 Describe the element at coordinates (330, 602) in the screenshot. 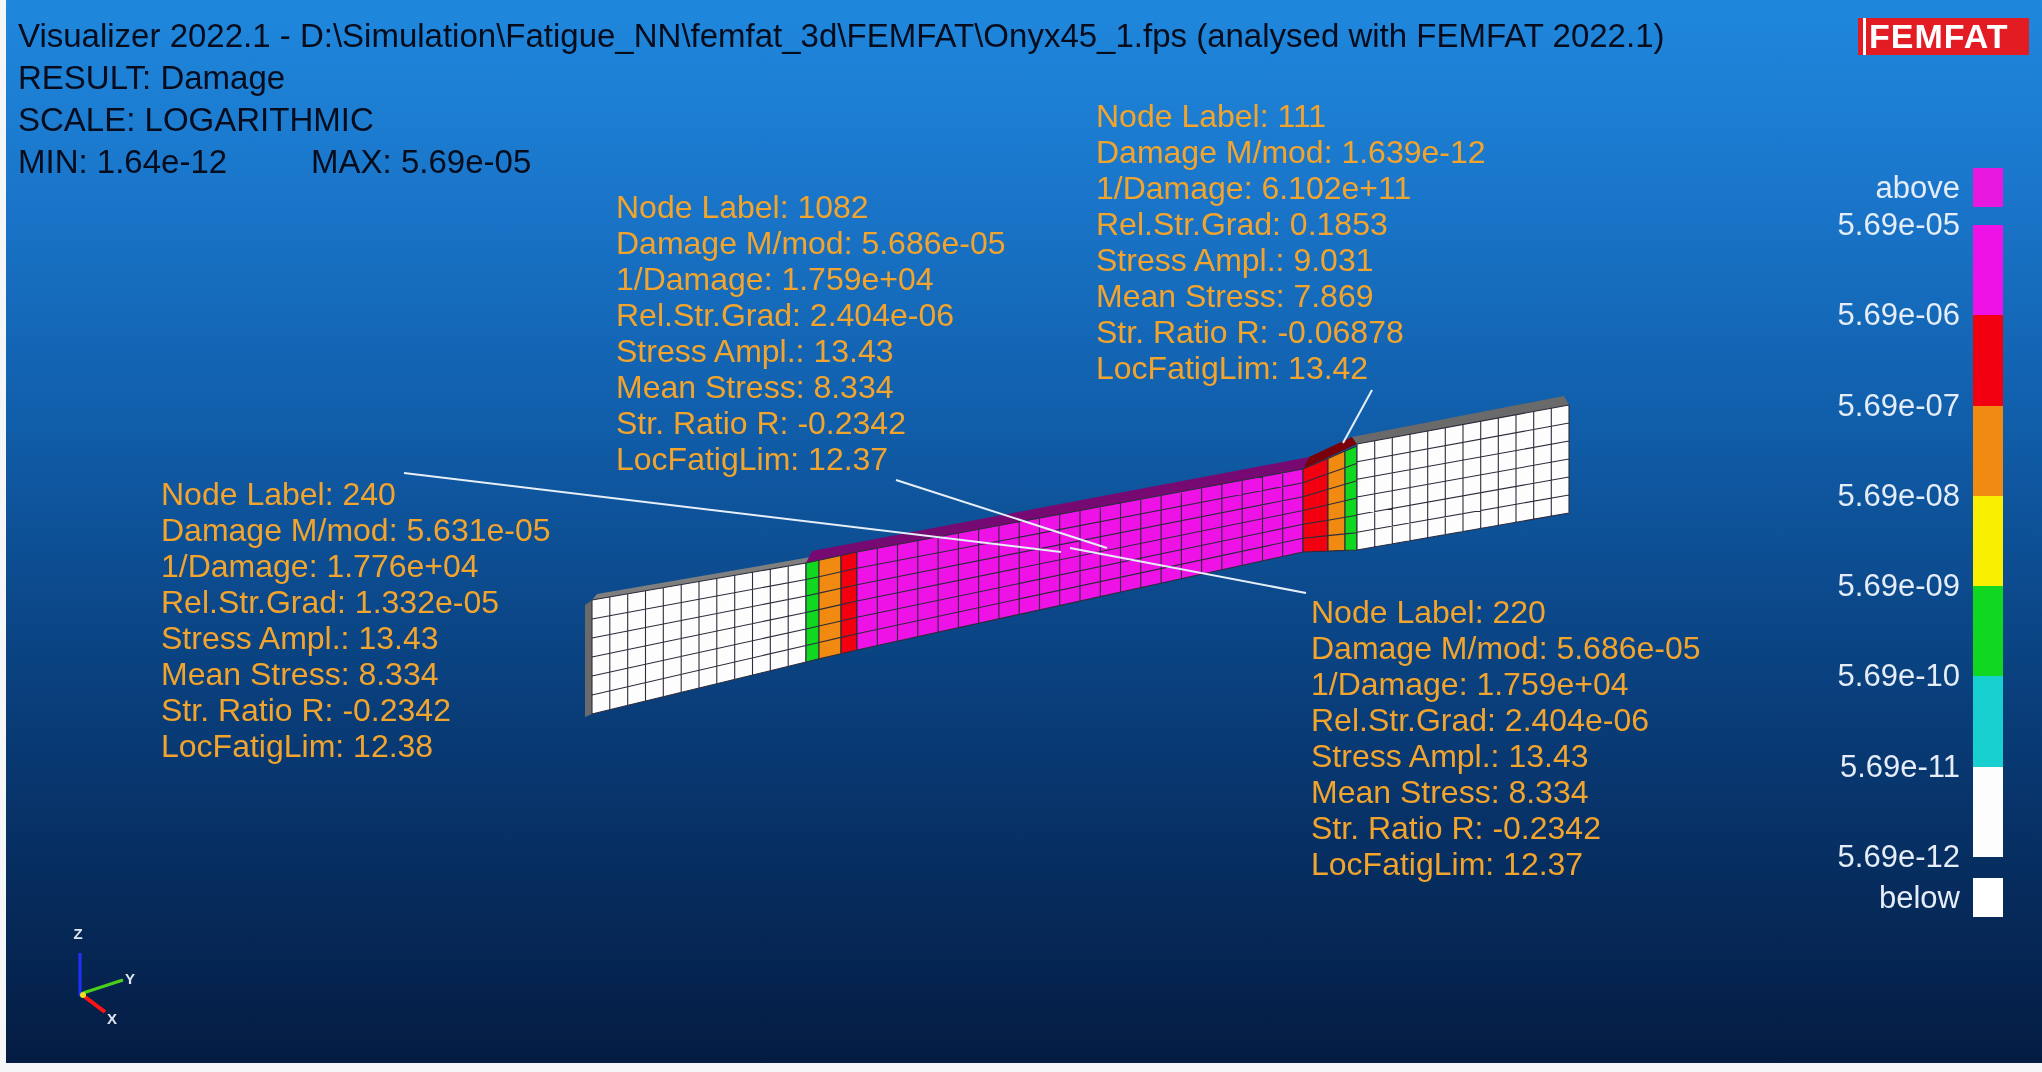

I see `node-result-text: Rel.Str.Grad: 1.332e-05` at that location.